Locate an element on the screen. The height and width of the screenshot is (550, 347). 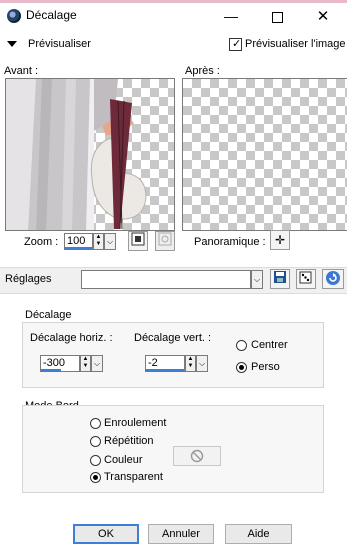
no-color-icon is located at coordinates (197, 456).